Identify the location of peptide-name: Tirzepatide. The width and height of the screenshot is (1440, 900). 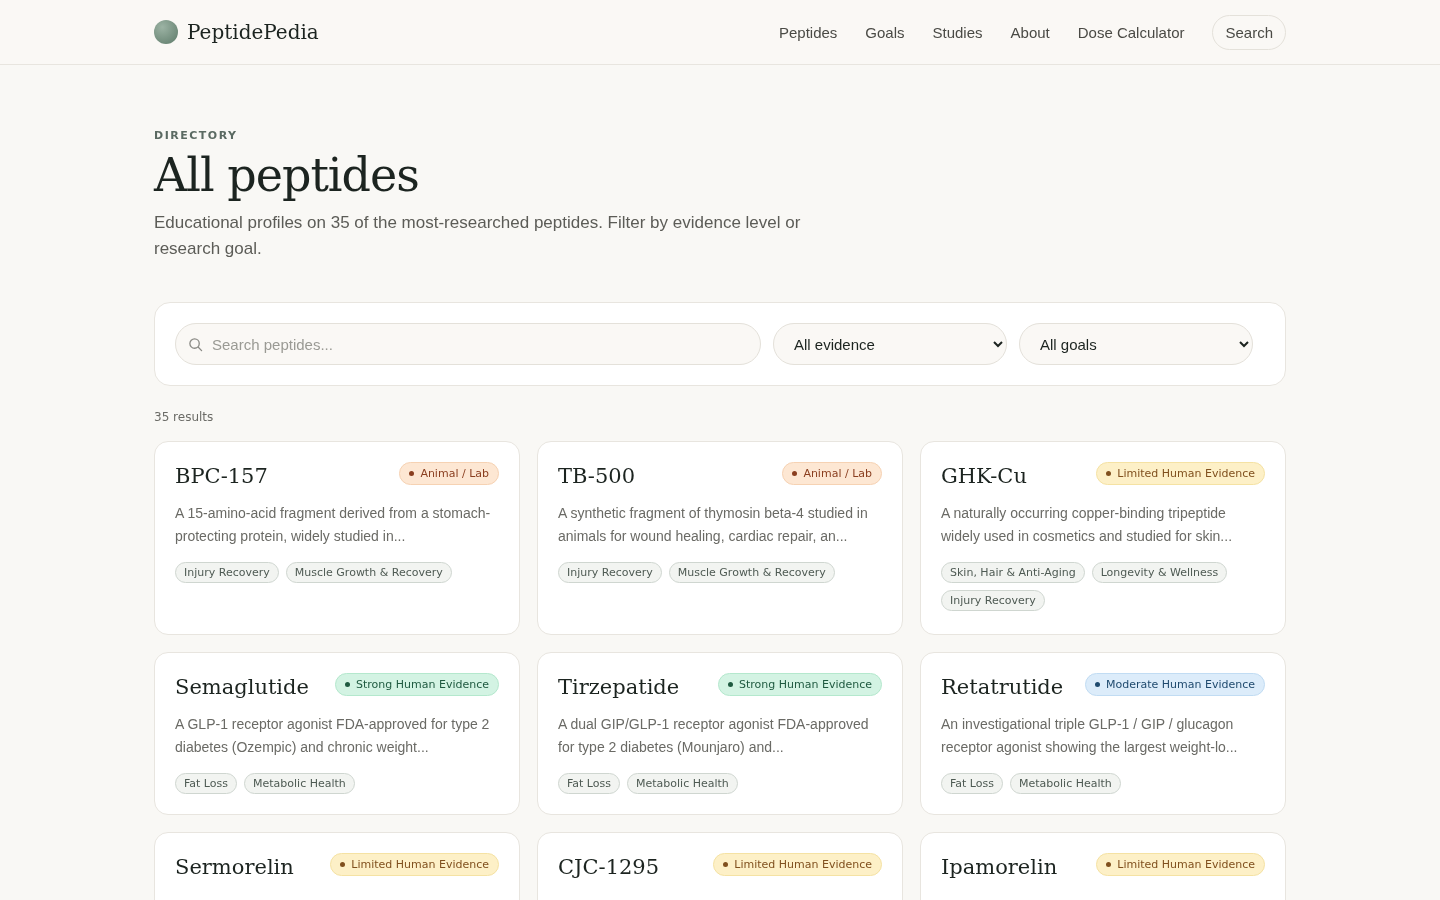
(619, 687).